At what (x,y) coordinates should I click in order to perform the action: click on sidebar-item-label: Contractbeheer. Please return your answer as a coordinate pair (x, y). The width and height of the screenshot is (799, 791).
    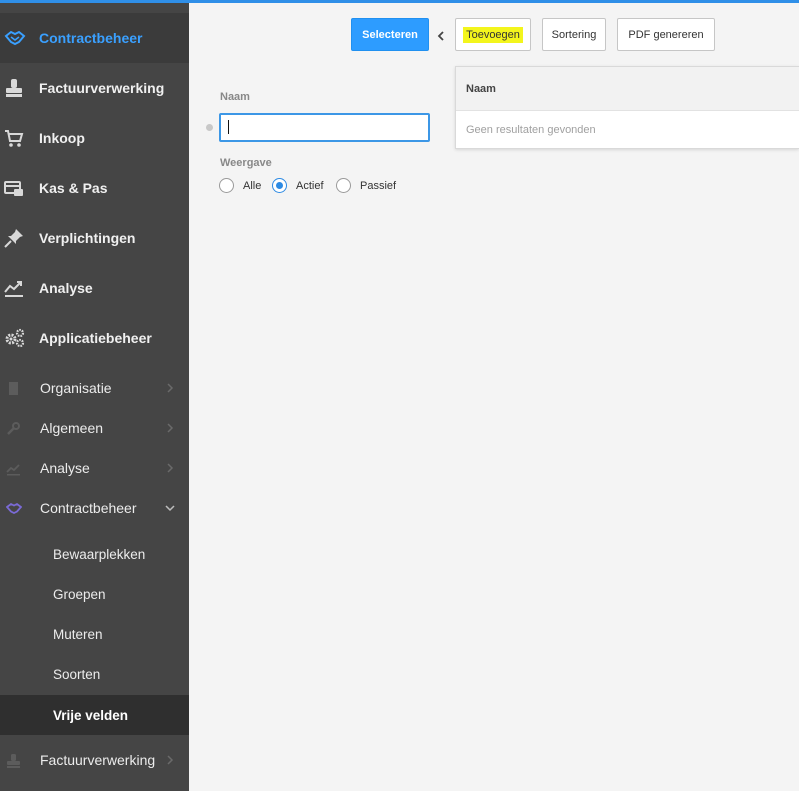
    Looking at the image, I should click on (91, 38).